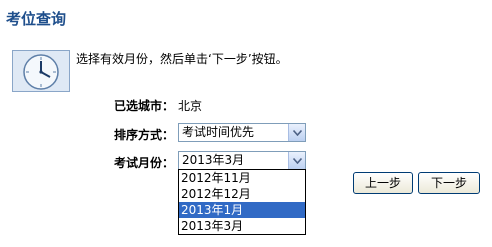 This screenshot has width=492, height=247. I want to click on prev-button: 上一步, so click(383, 183).